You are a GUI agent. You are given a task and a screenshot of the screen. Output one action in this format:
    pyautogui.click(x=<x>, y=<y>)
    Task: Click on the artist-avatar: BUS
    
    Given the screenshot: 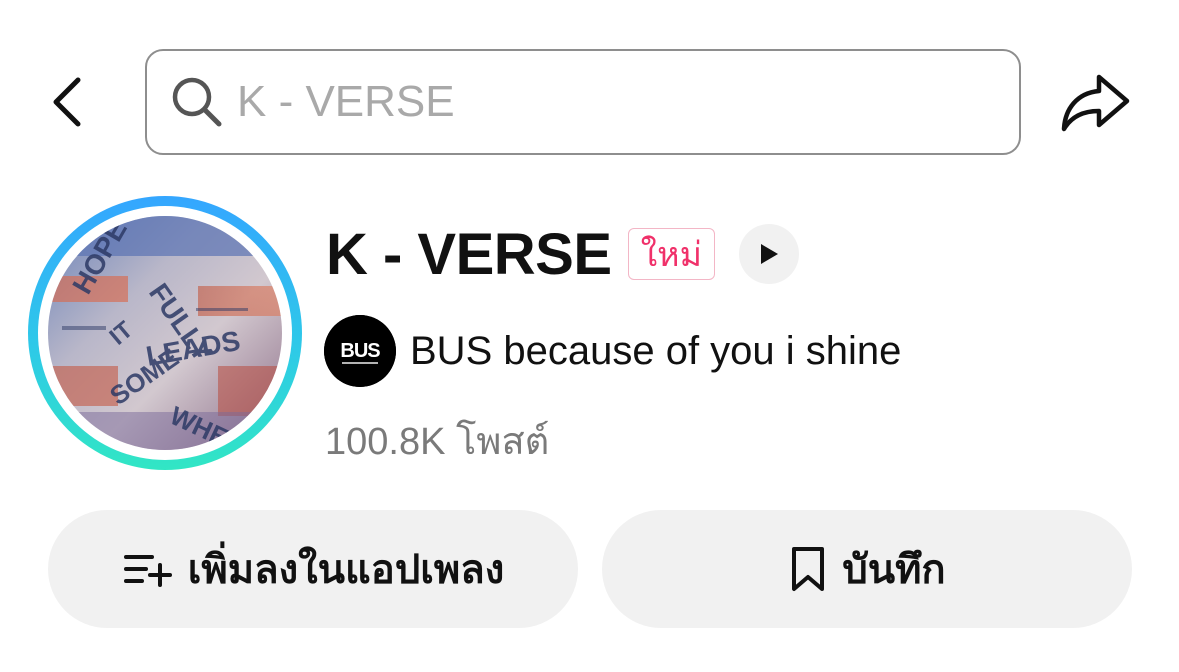 What is the action you would take?
    pyautogui.click(x=360, y=351)
    